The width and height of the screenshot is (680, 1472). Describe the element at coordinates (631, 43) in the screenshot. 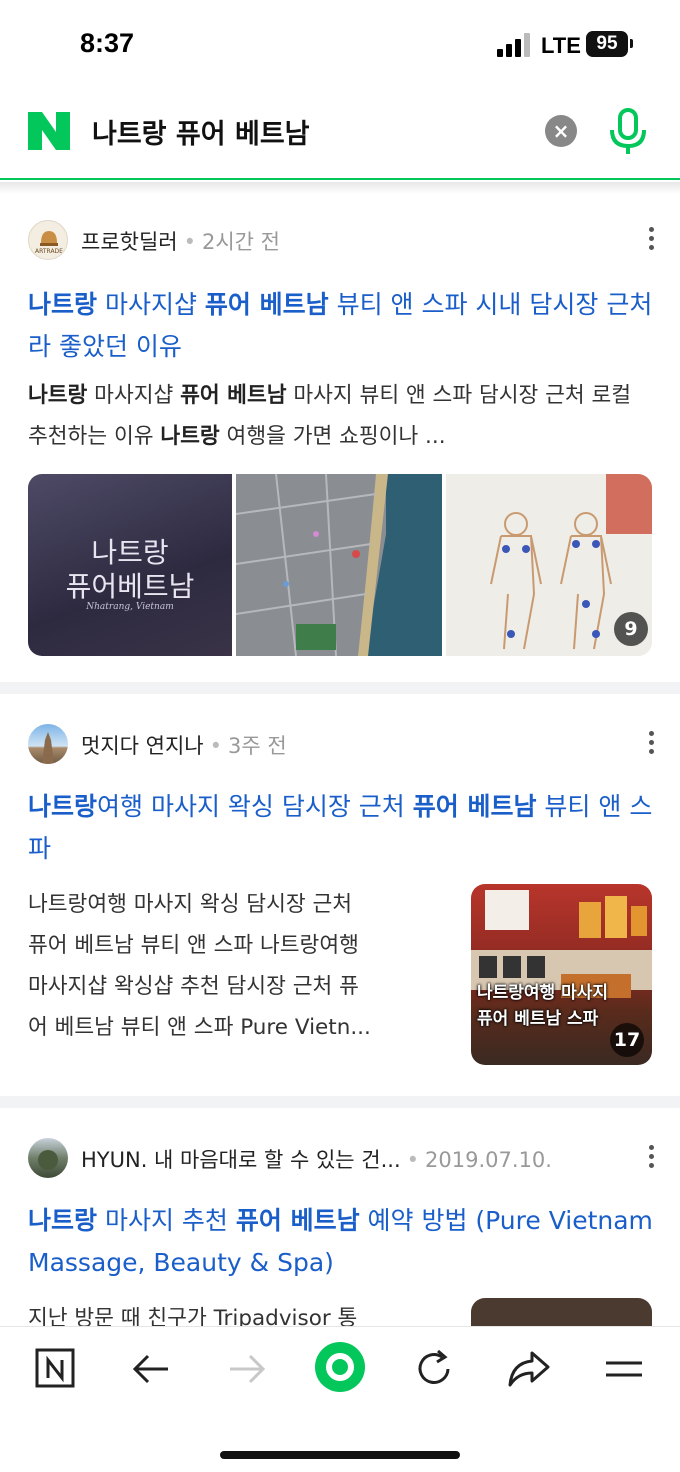

I see `battery-tip` at that location.